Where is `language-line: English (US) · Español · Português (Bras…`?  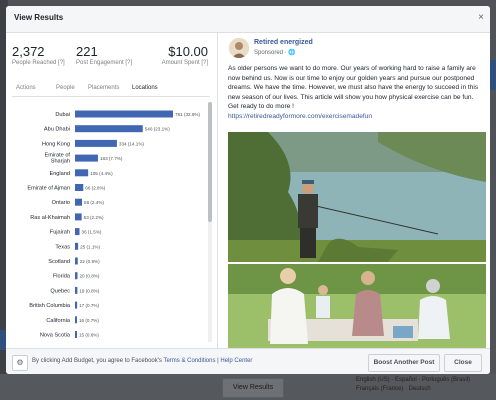
language-line: English (US) · Español · Português (Bras… is located at coordinates (413, 380).